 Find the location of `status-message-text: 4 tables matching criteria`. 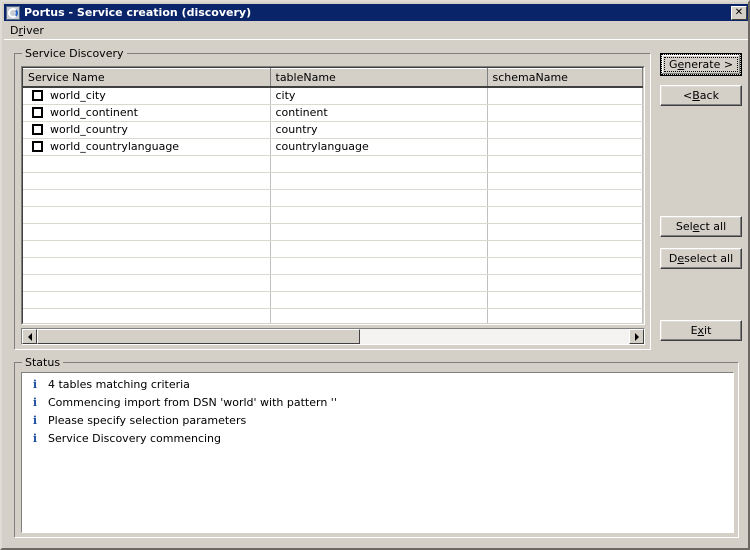

status-message-text: 4 tables matching criteria is located at coordinates (119, 384).